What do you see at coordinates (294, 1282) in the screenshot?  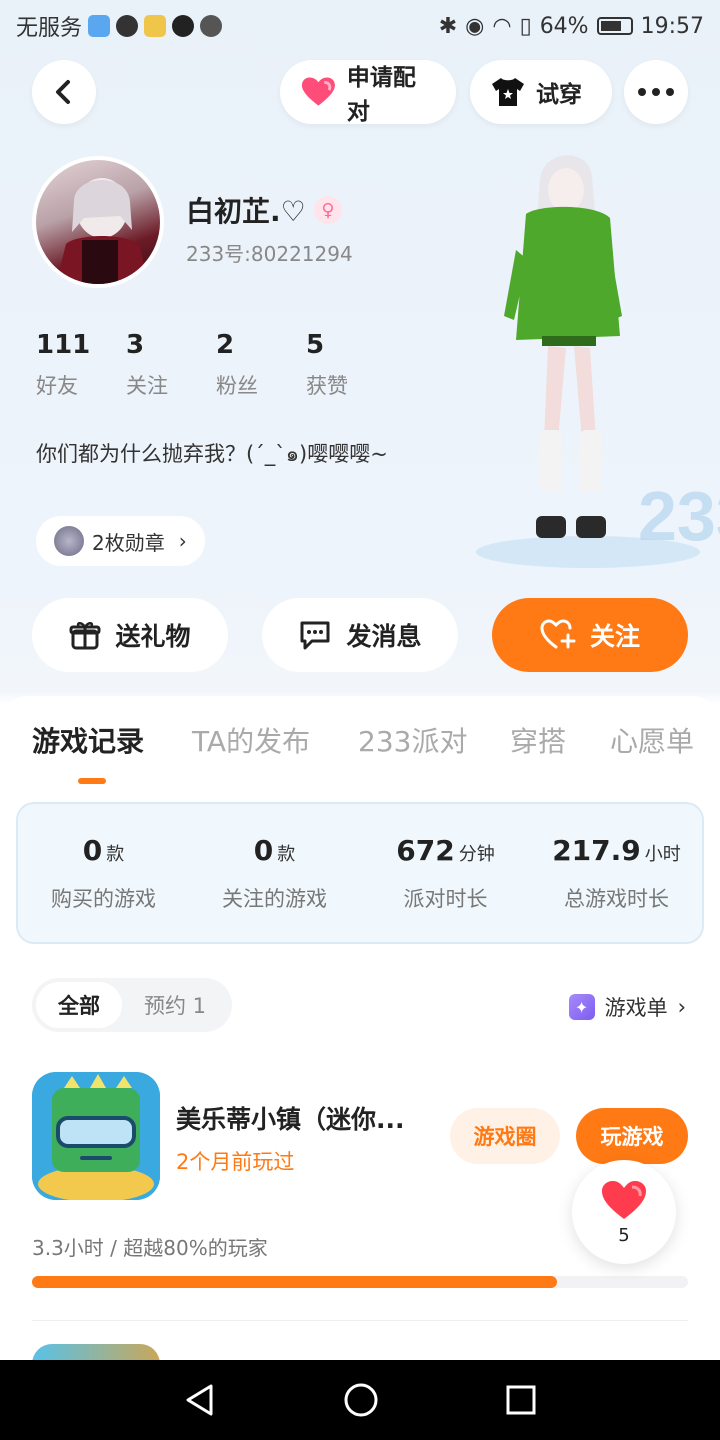 I see `playtime-progress-fill` at bounding box center [294, 1282].